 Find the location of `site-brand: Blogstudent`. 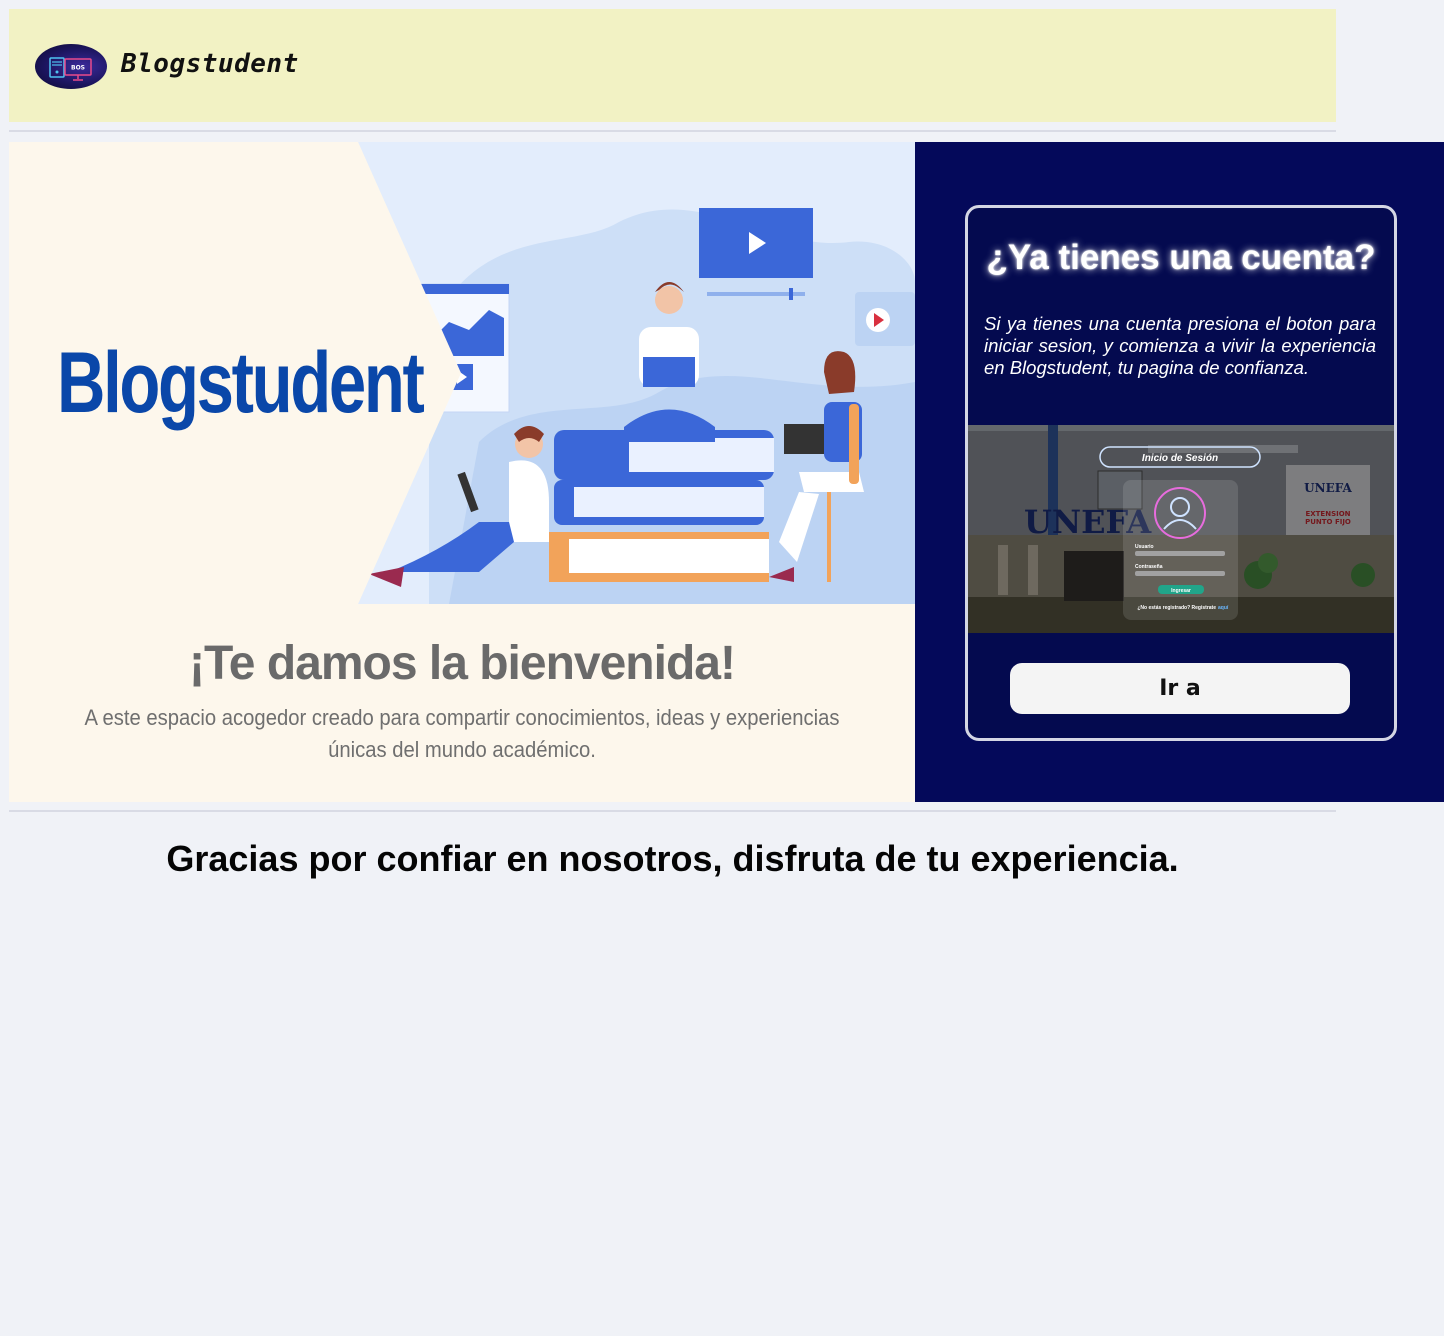

site-brand: Blogstudent is located at coordinates (210, 64).